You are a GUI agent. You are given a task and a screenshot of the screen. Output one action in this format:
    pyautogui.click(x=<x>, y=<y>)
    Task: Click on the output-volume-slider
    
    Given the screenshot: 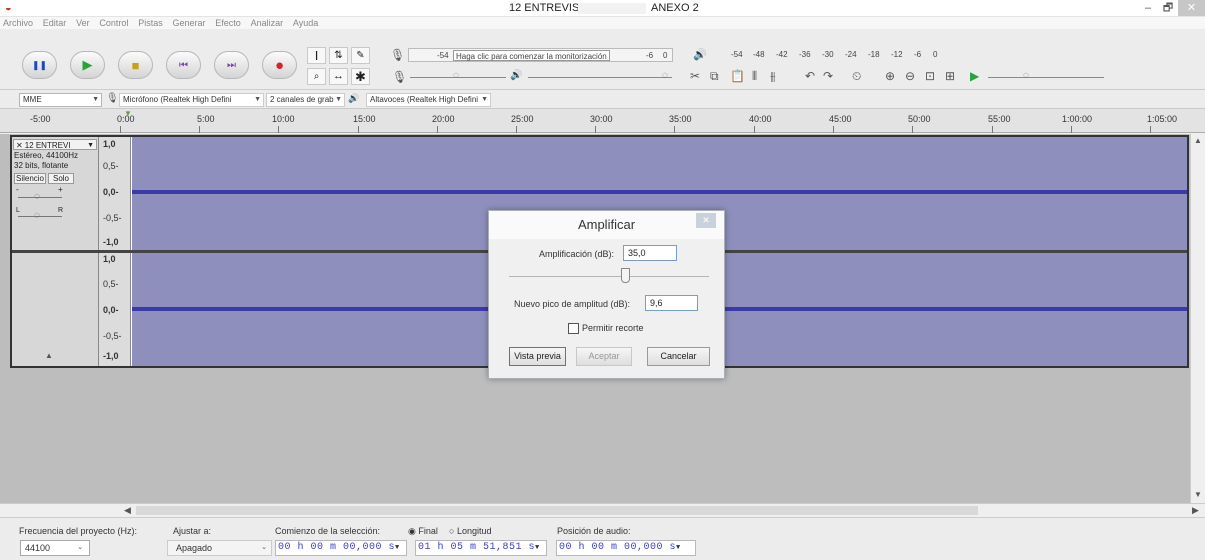 What is the action you would take?
    pyautogui.click(x=600, y=77)
    